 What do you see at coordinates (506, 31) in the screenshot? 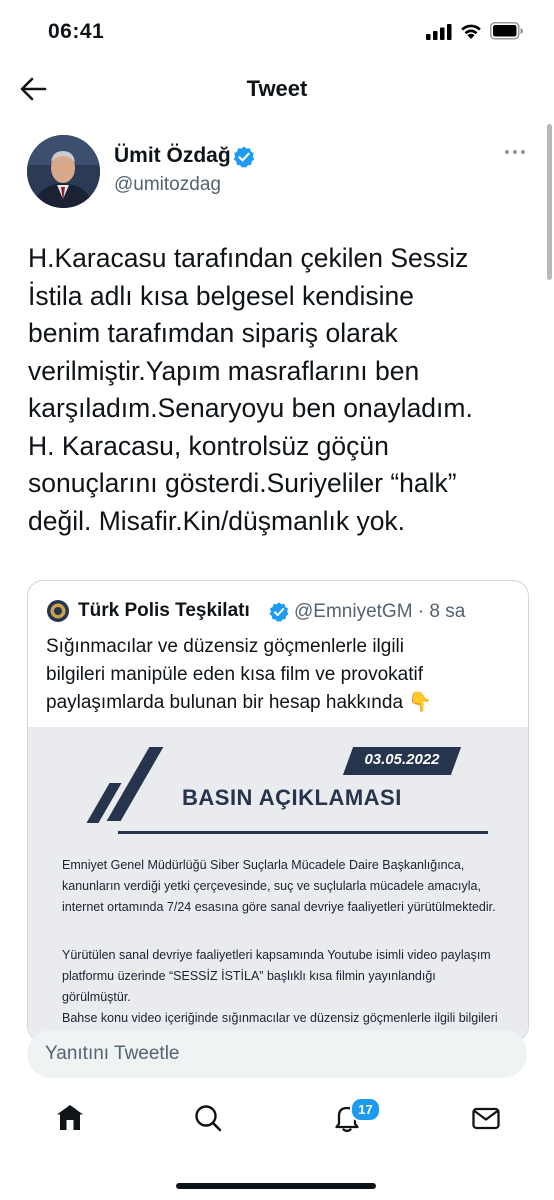
I see `battery-icon` at bounding box center [506, 31].